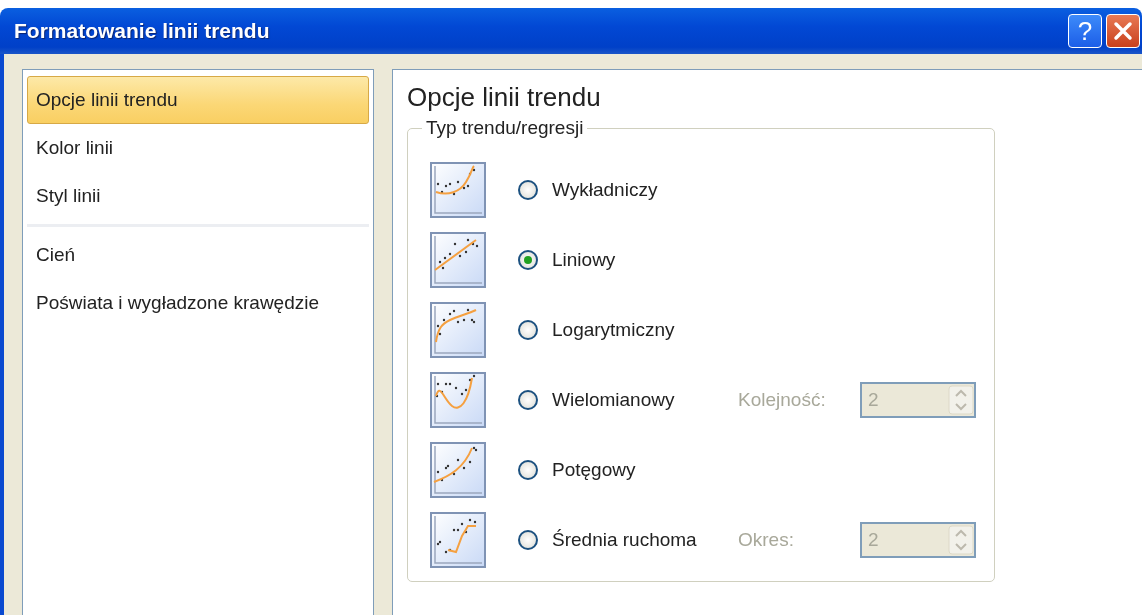  I want to click on group-title: Typ trendu/regresji, so click(505, 128).